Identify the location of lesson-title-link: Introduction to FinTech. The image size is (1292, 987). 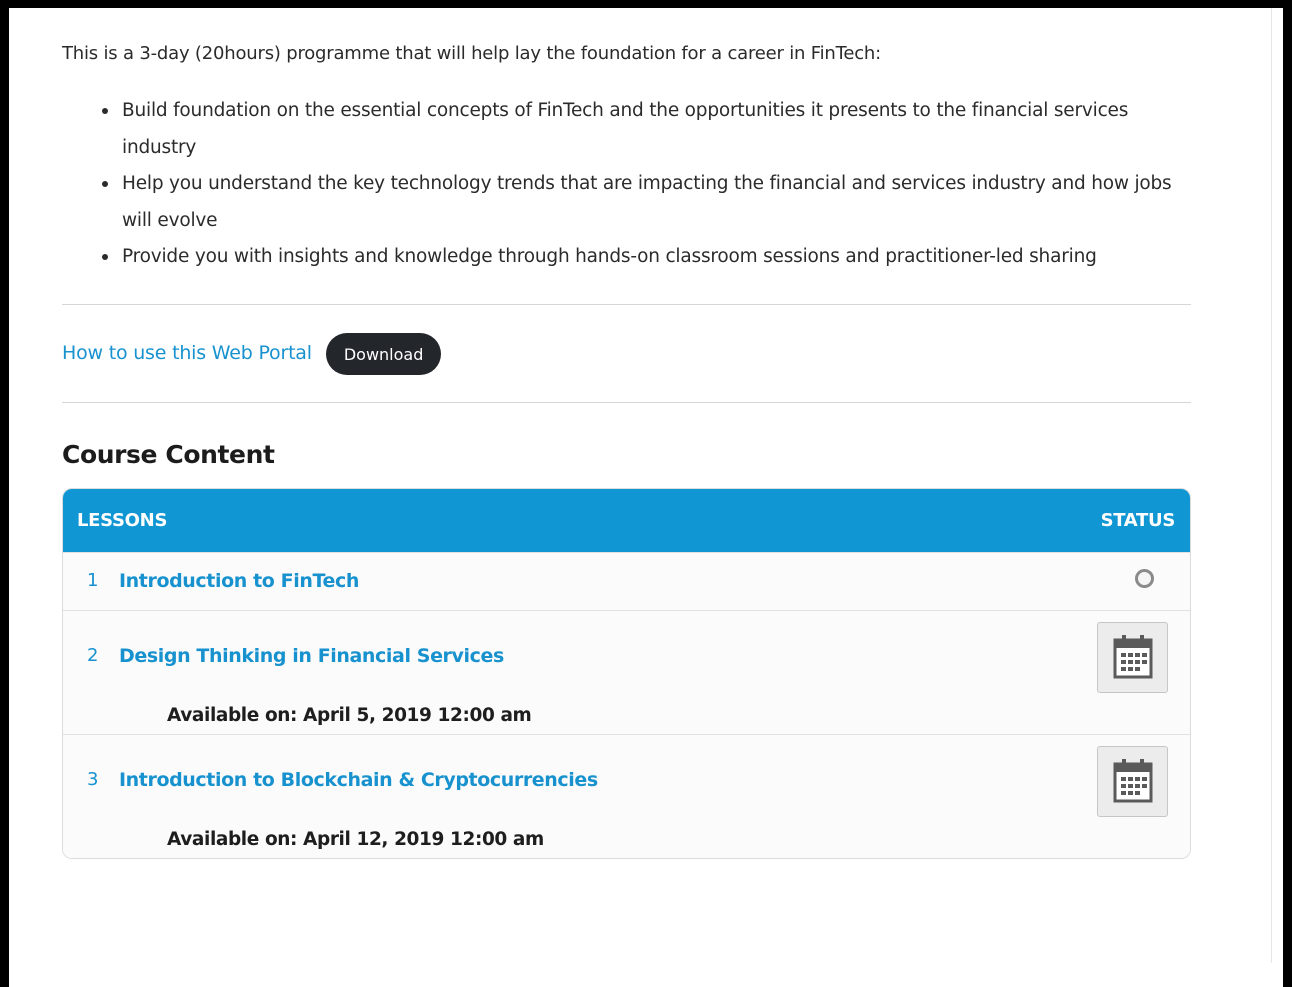
(239, 581).